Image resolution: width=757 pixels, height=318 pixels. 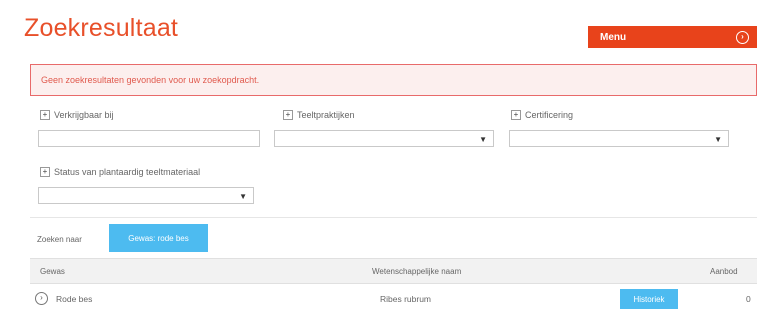 What do you see at coordinates (393, 217) in the screenshot?
I see `divider` at bounding box center [393, 217].